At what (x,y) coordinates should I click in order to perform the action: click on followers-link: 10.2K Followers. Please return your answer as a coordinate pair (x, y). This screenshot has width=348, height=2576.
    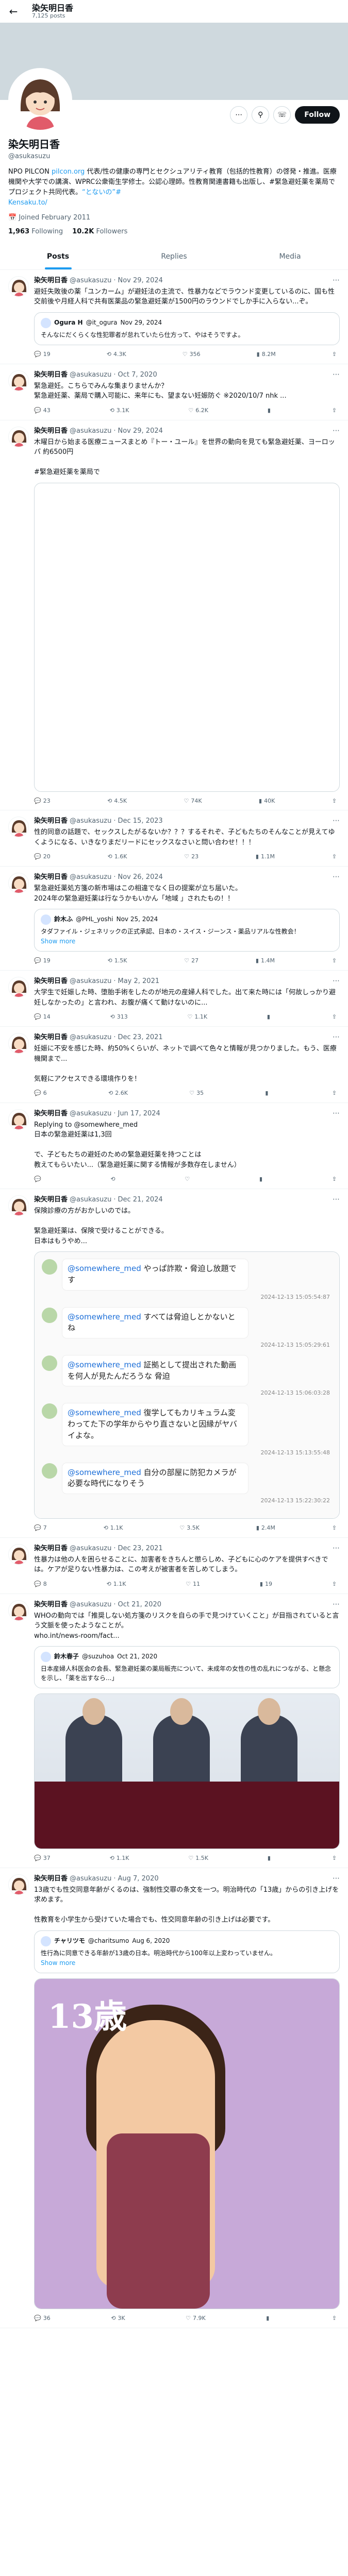
    Looking at the image, I should click on (99, 232).